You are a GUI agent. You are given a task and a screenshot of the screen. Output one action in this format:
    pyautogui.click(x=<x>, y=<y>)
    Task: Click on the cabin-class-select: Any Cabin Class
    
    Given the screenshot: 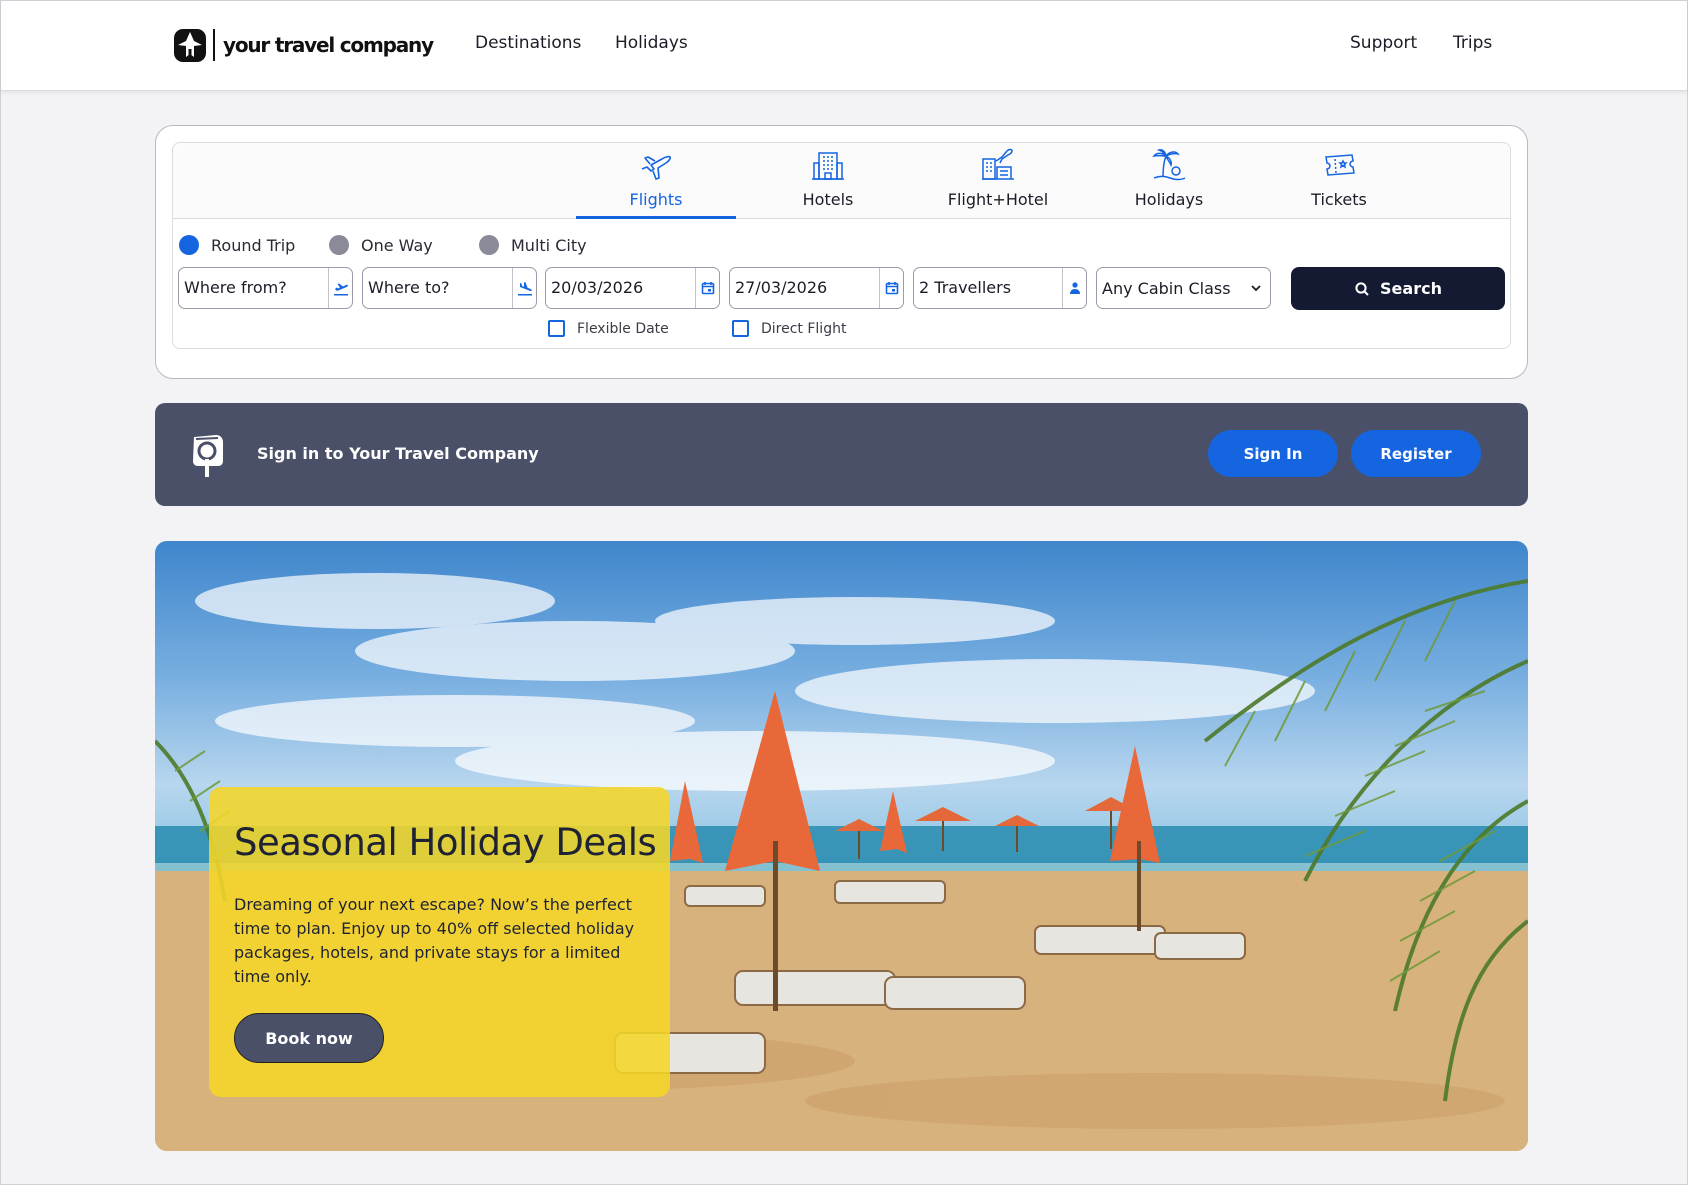 What is the action you would take?
    pyautogui.click(x=1183, y=288)
    